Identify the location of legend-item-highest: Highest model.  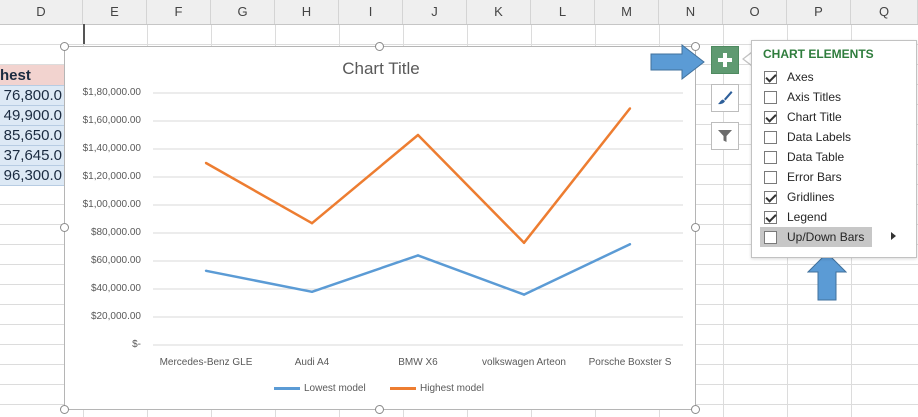
(437, 388).